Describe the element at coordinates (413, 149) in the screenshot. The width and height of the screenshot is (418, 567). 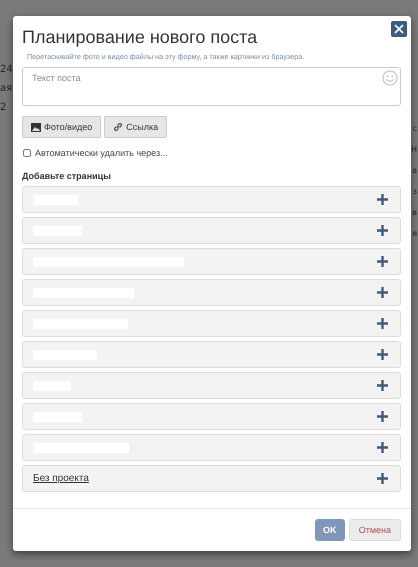
I see `background-text: Н` at that location.